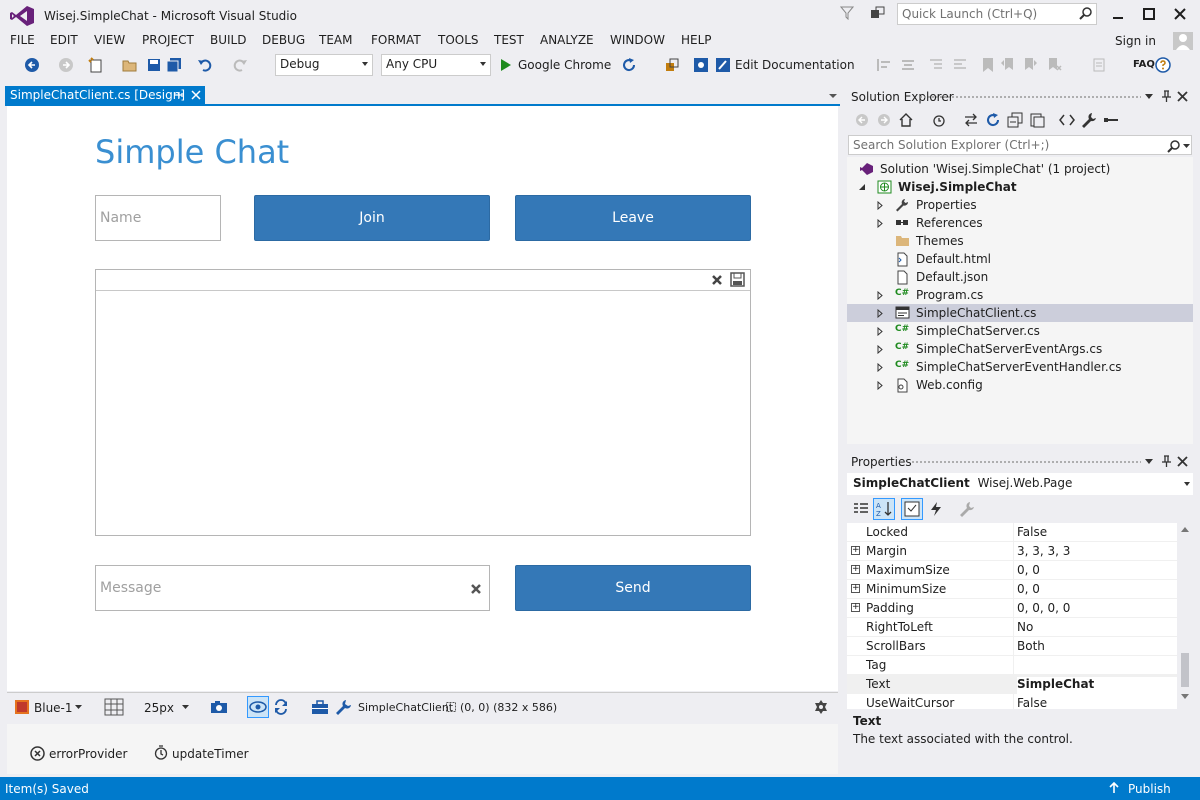 The image size is (1200, 800). What do you see at coordinates (936, 65) in the screenshot?
I see `outdent-icon` at bounding box center [936, 65].